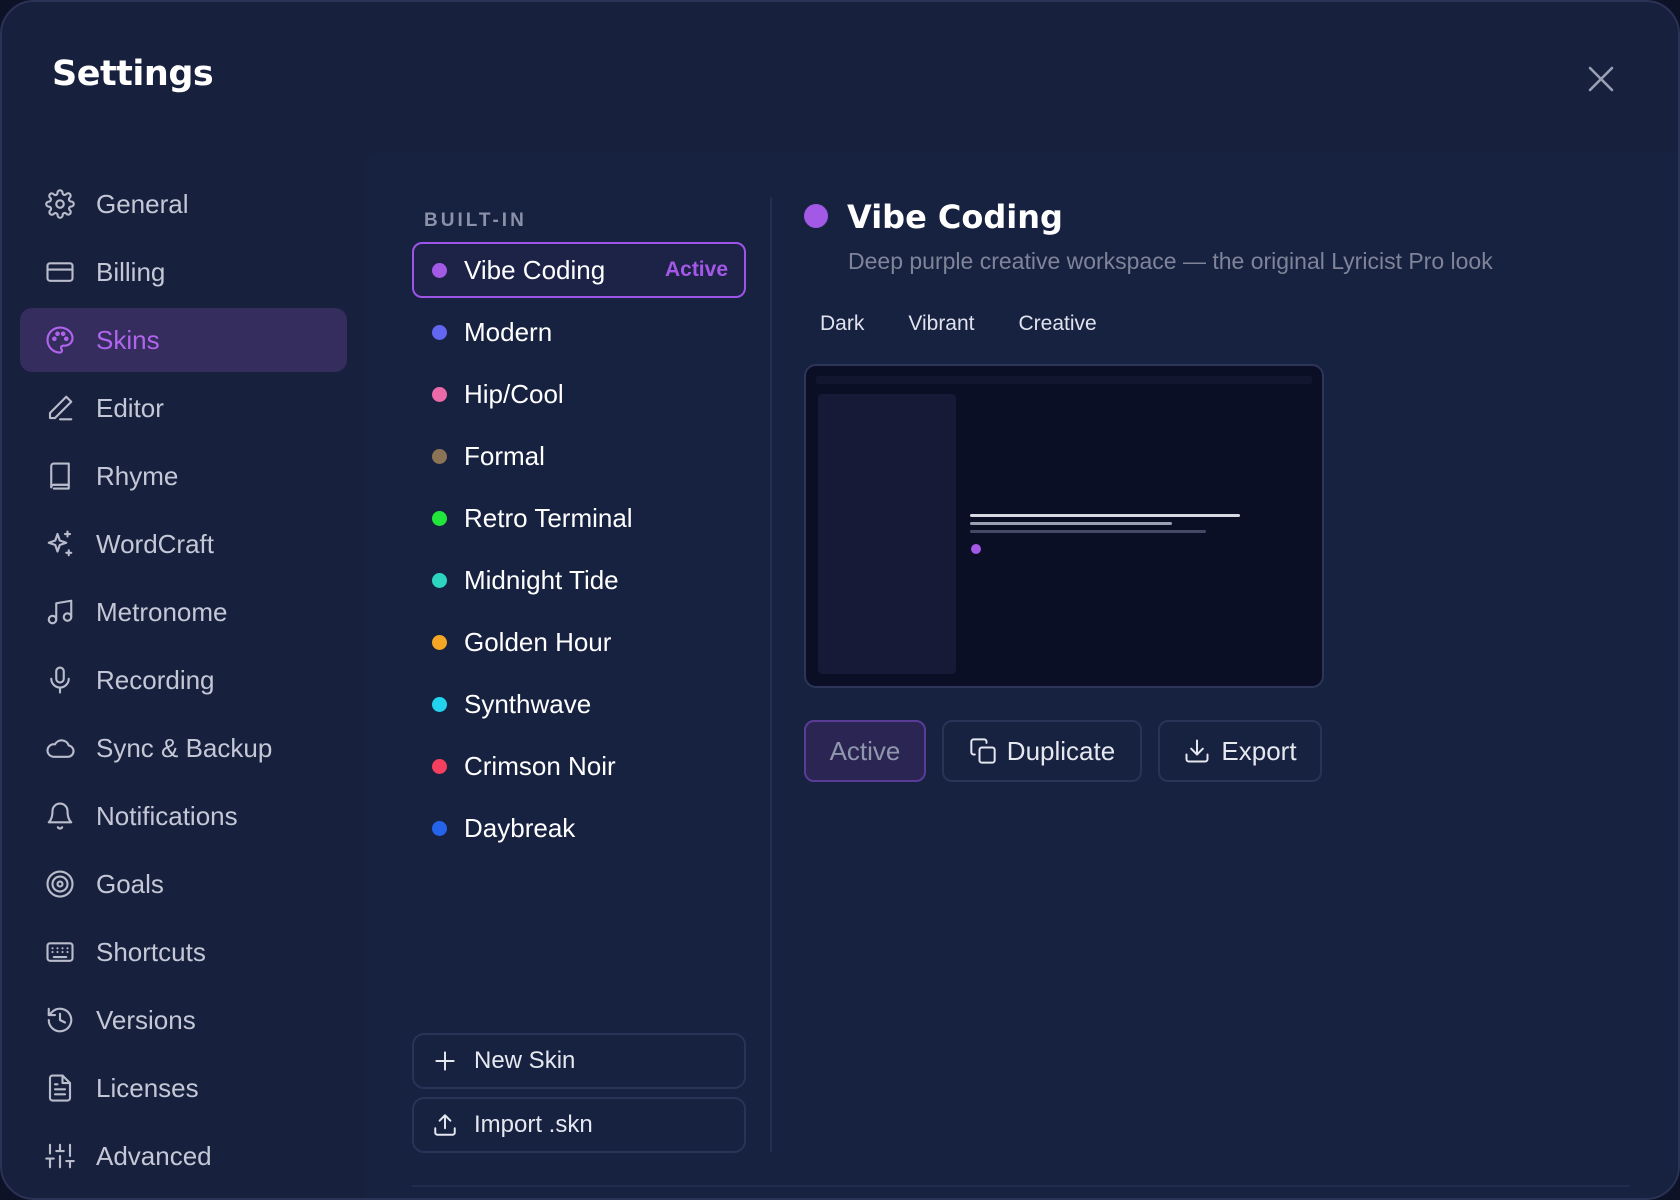 The width and height of the screenshot is (1680, 1200). Describe the element at coordinates (958, 324) in the screenshot. I see `skin-tags: Dark Vibrant Creative` at that location.